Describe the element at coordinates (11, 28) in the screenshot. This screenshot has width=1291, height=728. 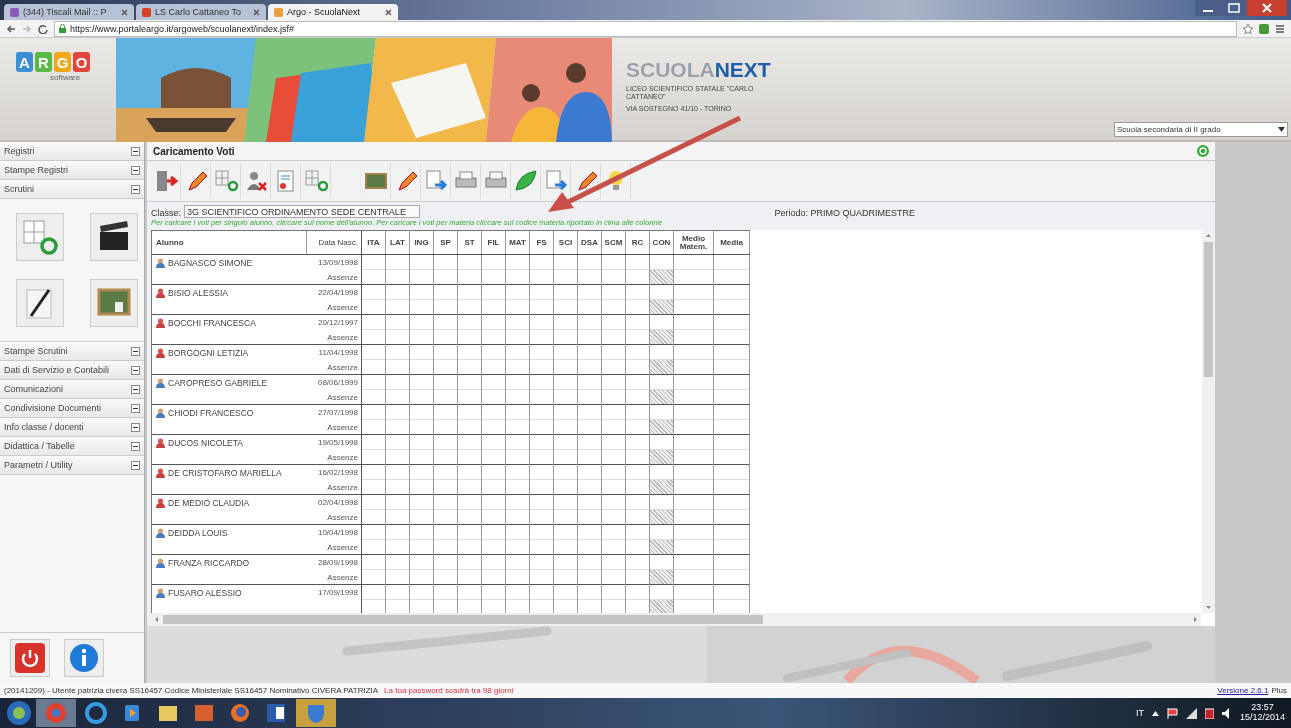
I see `back-icon` at that location.